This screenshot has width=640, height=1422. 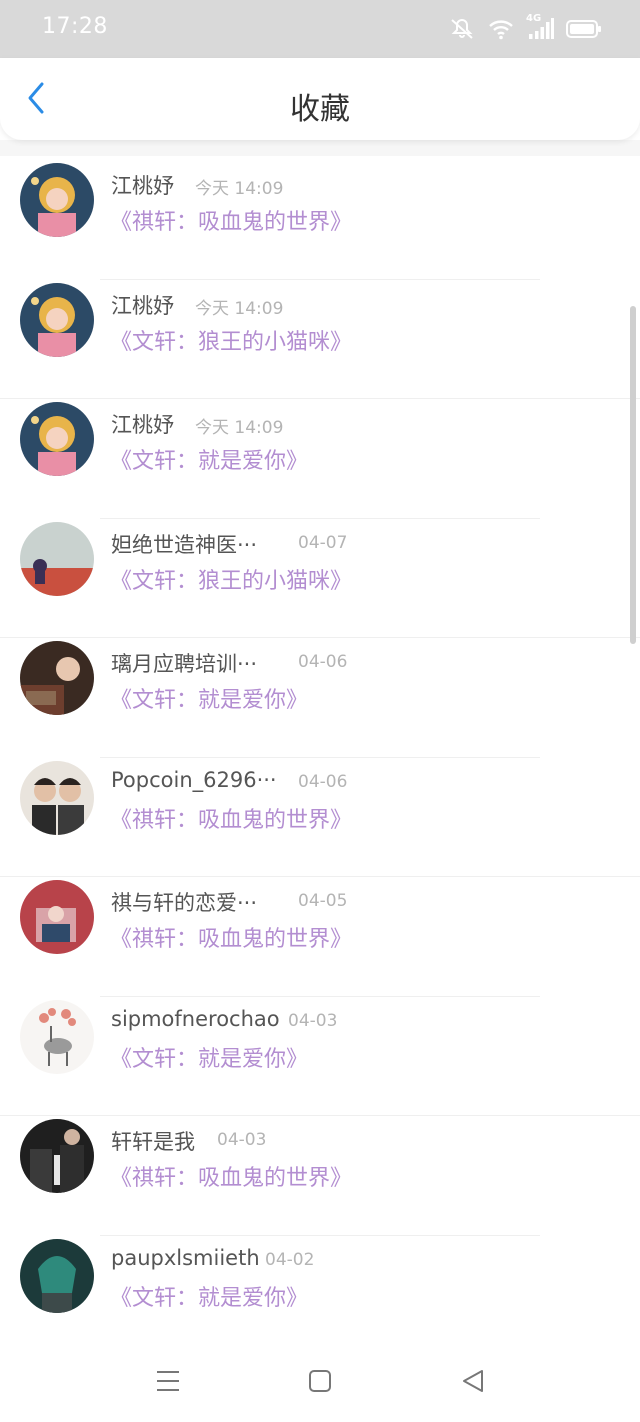 I want to click on list-item: 妲绝世造神医··· 04-07 《文轩：狼王的小猫咪》, so click(x=320, y=578).